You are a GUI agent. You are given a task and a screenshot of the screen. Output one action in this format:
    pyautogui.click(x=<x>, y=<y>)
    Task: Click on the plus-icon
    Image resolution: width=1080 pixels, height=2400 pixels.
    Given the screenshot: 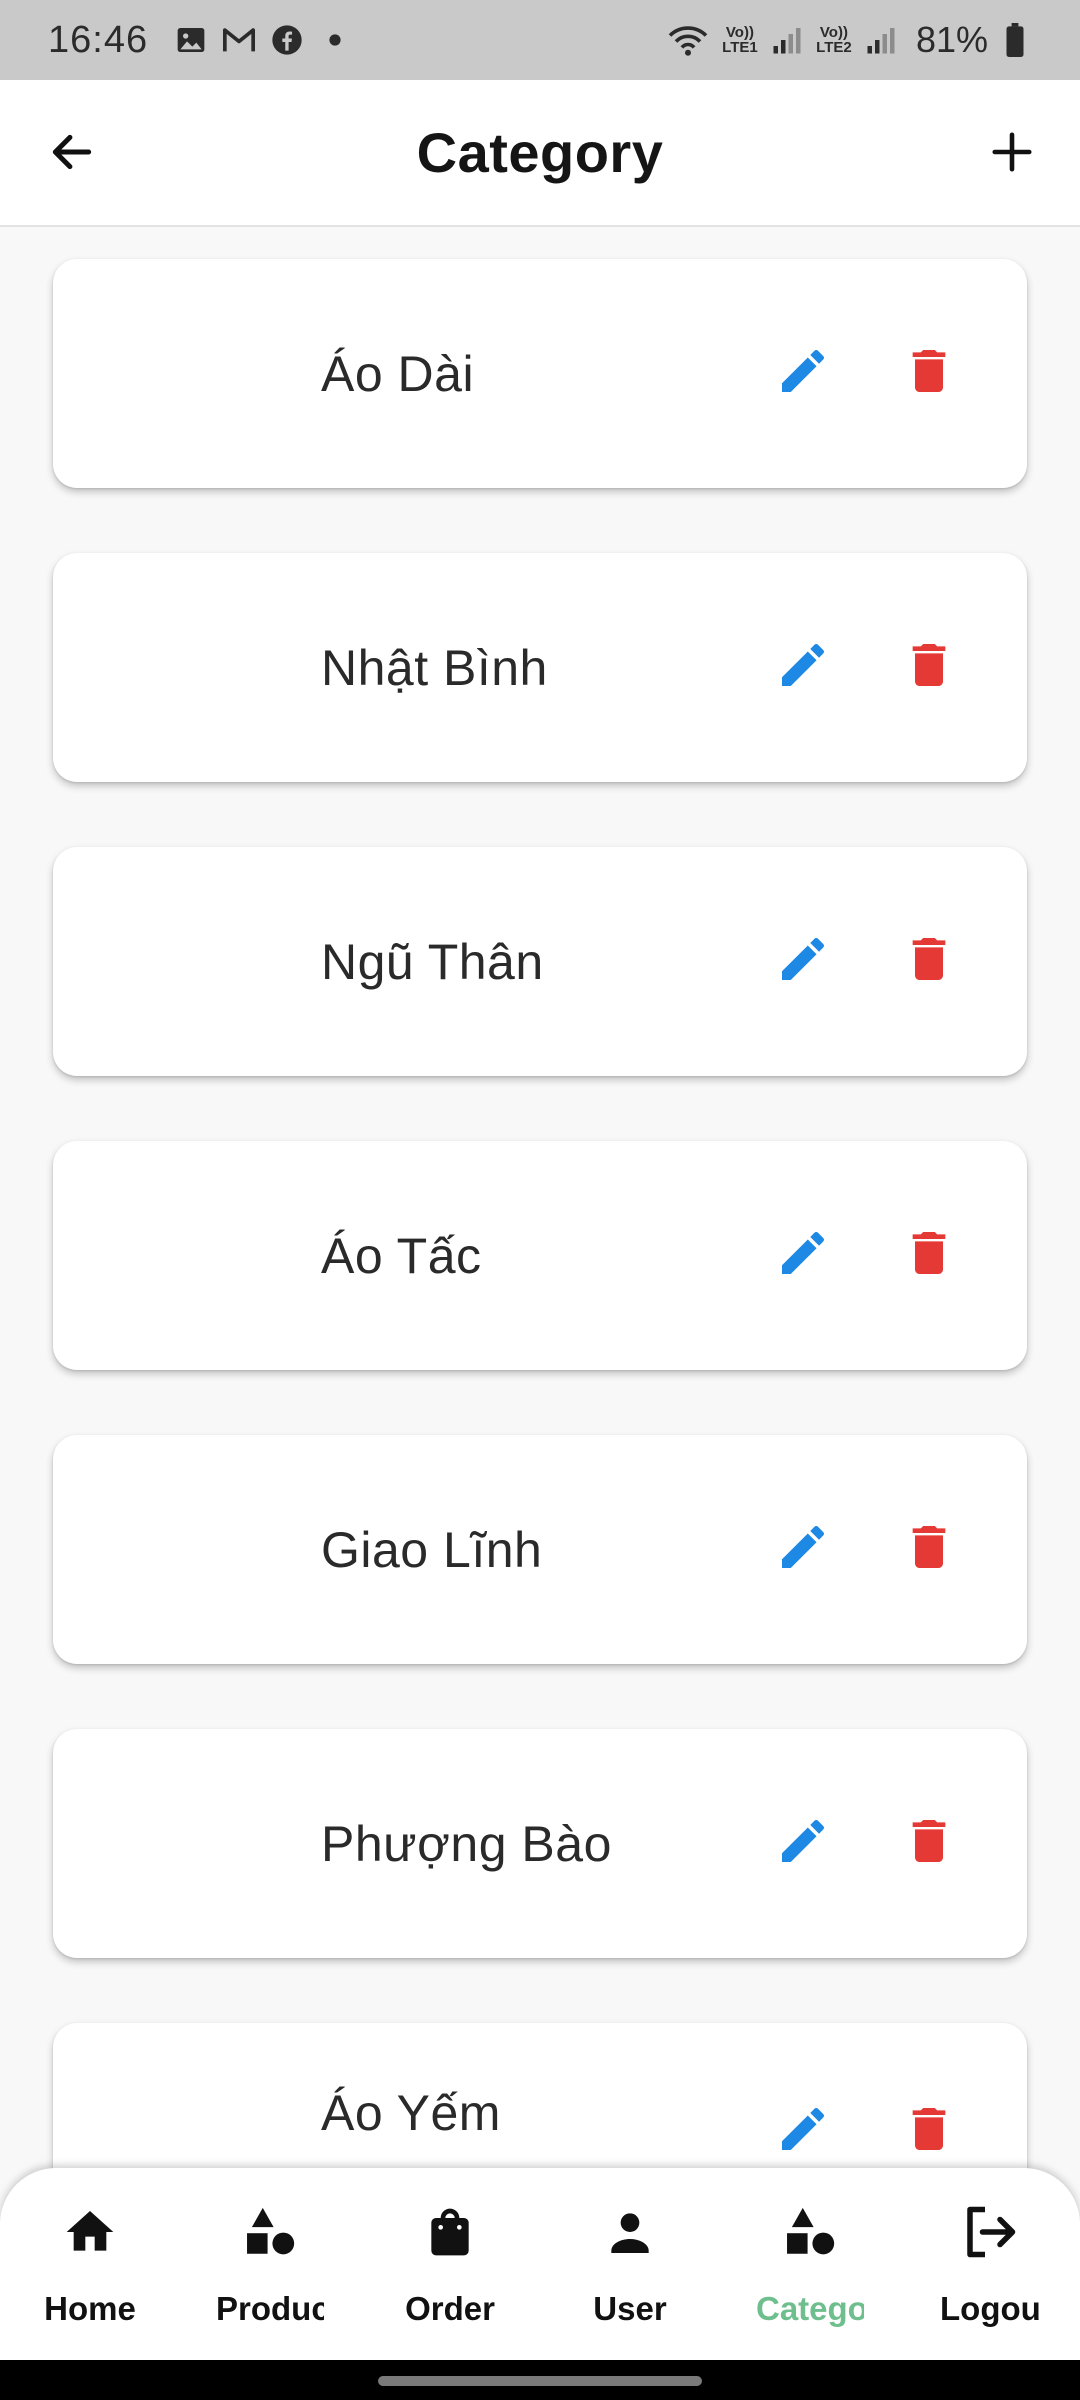 What is the action you would take?
    pyautogui.click(x=1012, y=154)
    